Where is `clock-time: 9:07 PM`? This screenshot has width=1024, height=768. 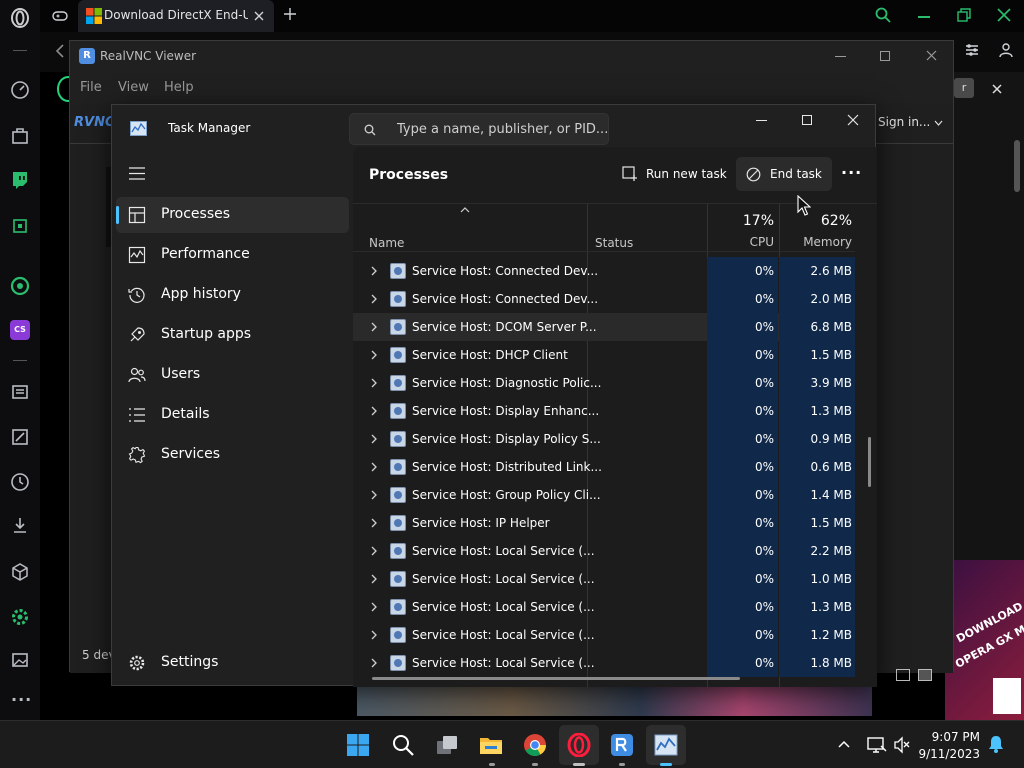 clock-time: 9:07 PM is located at coordinates (951, 737).